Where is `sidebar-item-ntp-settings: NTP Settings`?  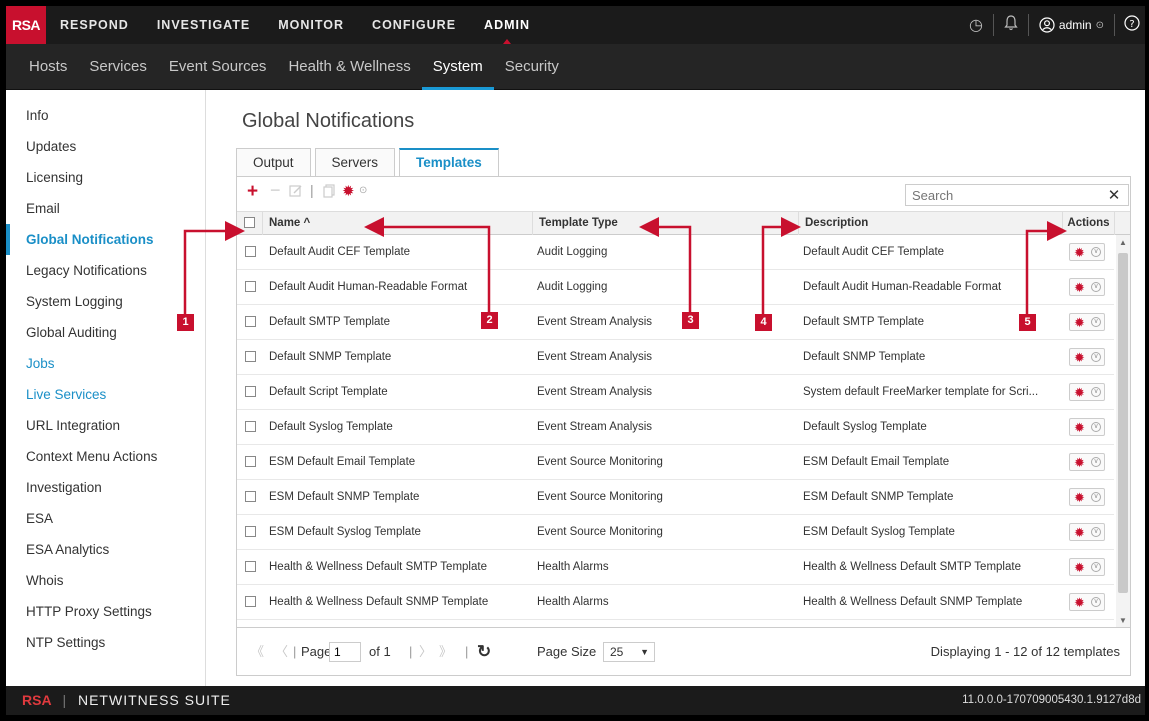 sidebar-item-ntp-settings: NTP Settings is located at coordinates (105, 642).